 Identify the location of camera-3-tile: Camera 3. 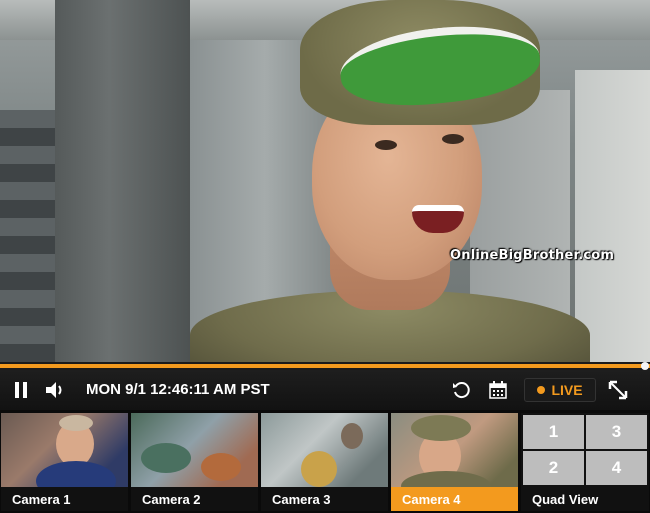
(324, 462).